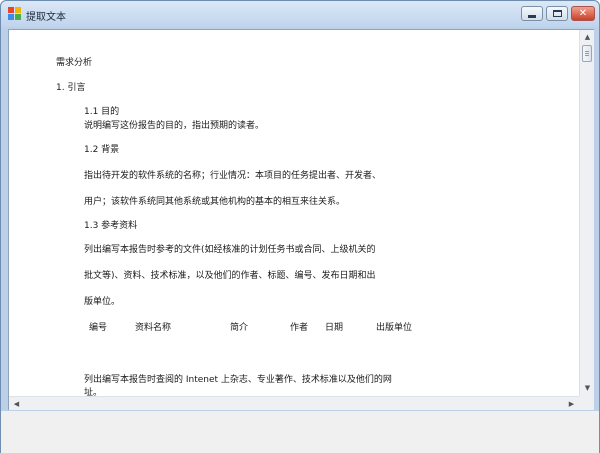 This screenshot has width=600, height=453. I want to click on minimize-icon, so click(532, 16).